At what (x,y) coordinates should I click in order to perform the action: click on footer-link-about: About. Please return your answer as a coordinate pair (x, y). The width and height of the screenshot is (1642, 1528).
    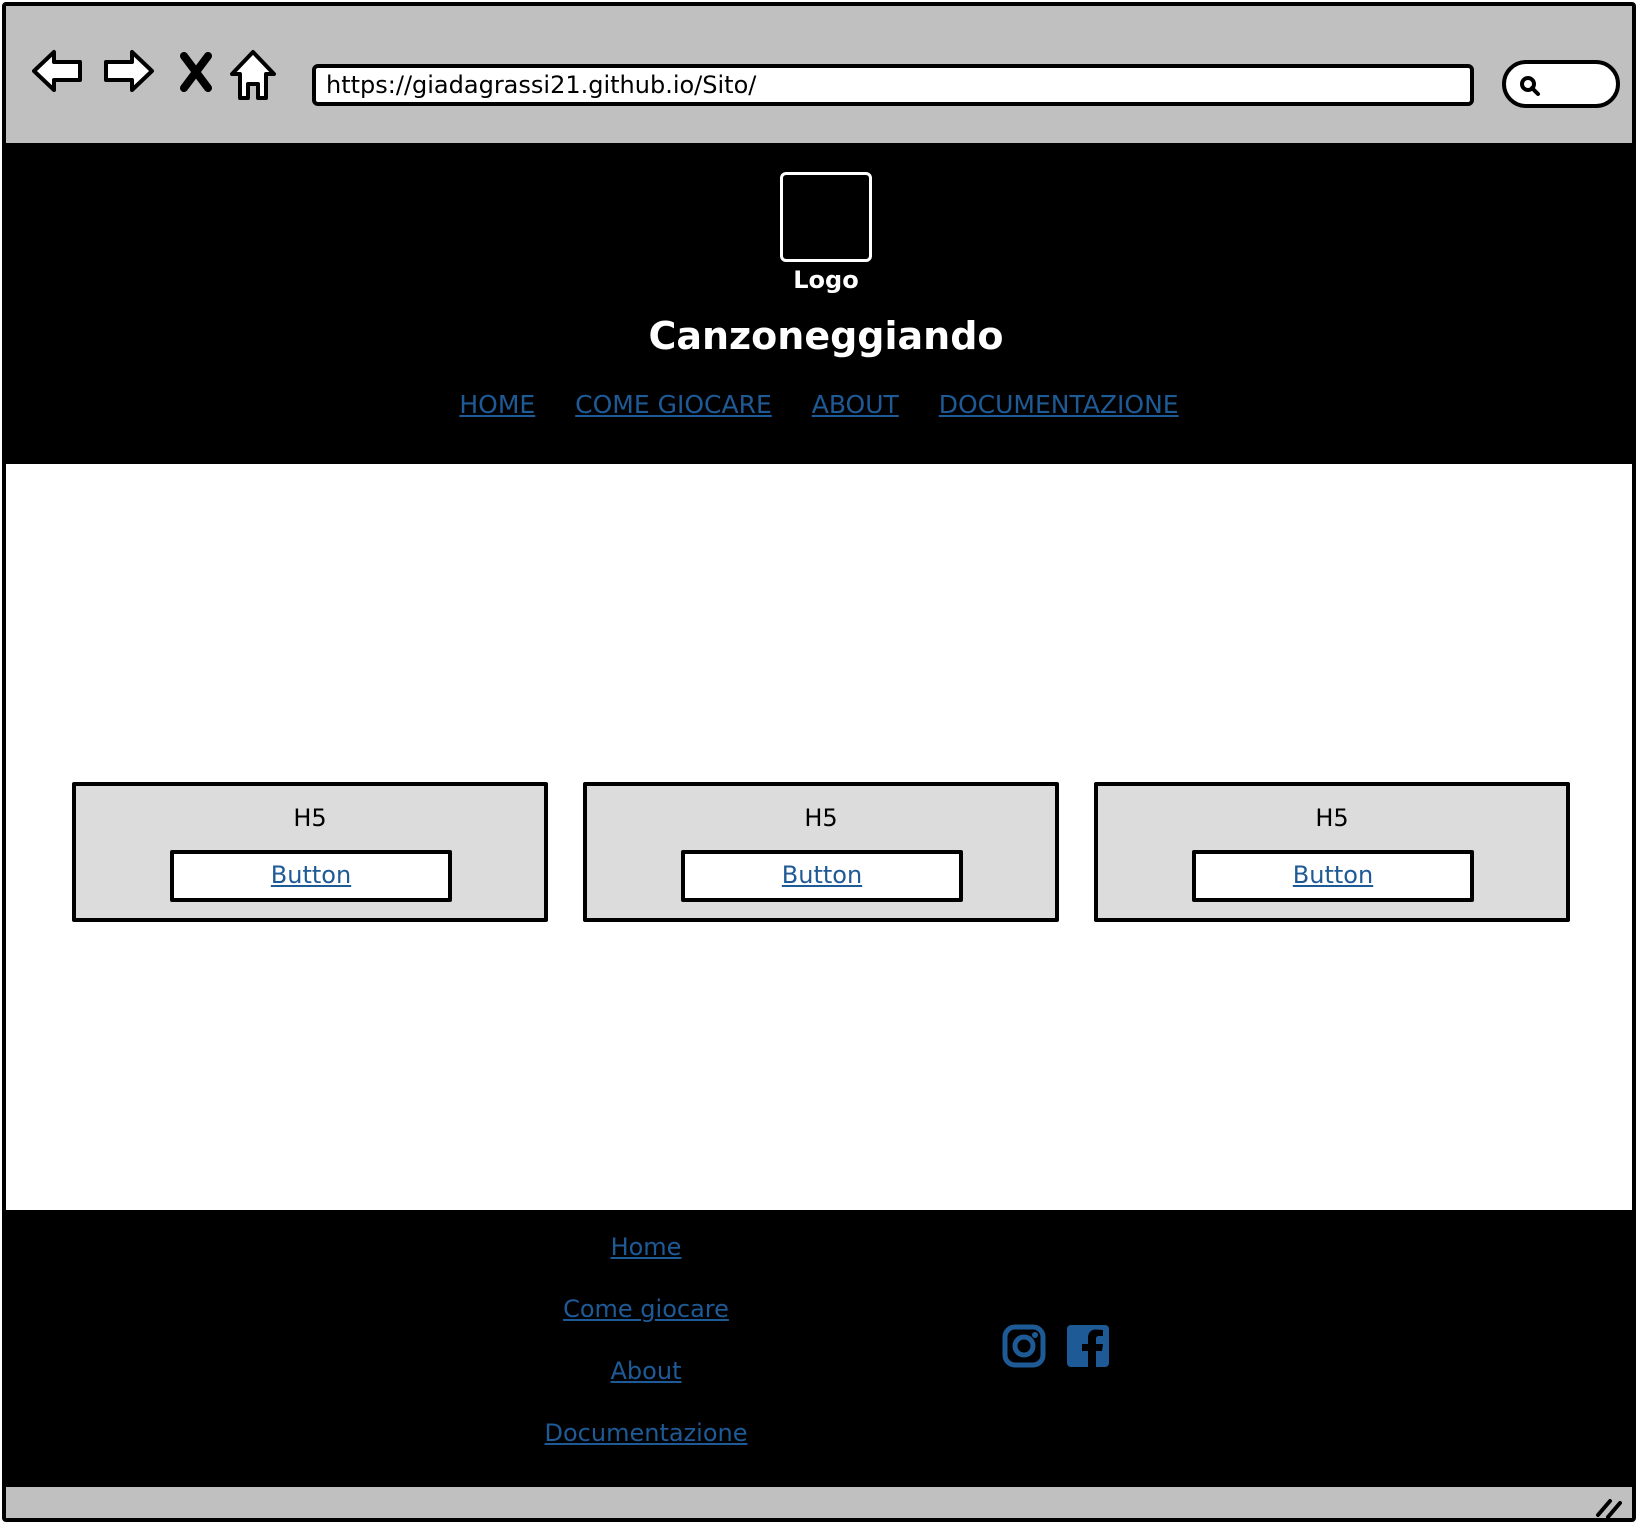
    Looking at the image, I should click on (646, 1379).